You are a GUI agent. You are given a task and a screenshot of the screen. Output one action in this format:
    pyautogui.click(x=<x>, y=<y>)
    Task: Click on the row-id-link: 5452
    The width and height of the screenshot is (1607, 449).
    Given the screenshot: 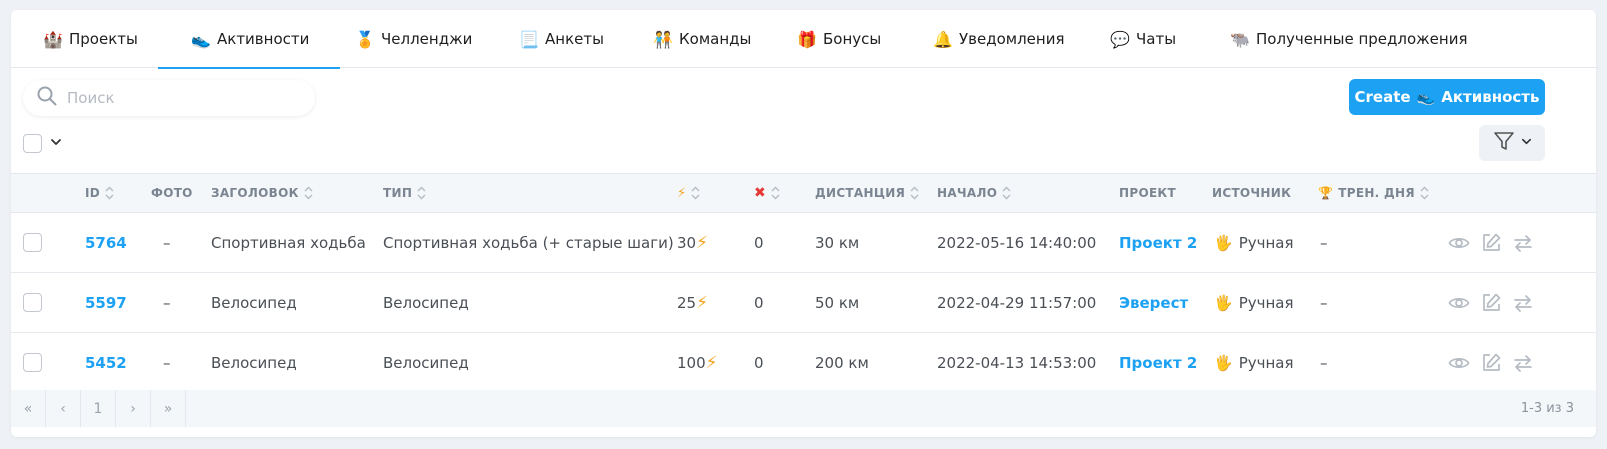 What is the action you would take?
    pyautogui.click(x=106, y=363)
    